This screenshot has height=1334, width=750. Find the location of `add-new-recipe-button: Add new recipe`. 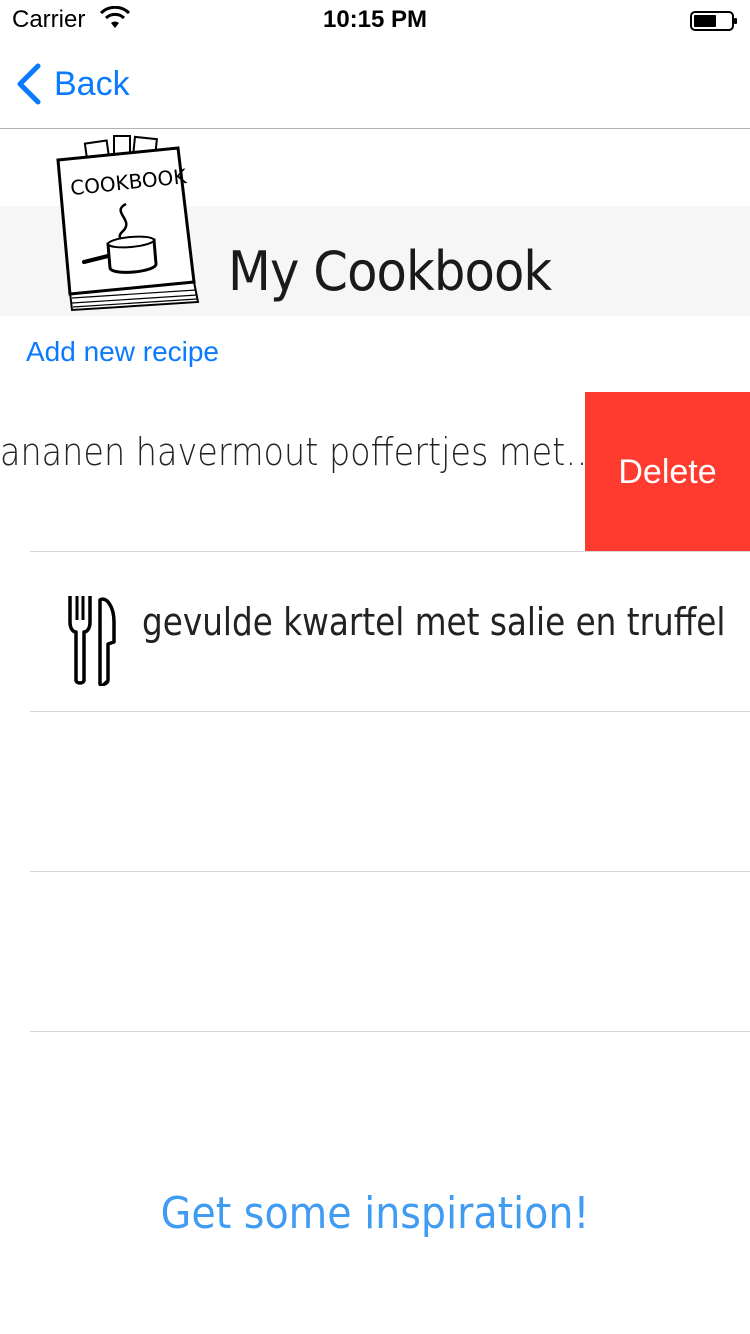

add-new-recipe-button: Add new recipe is located at coordinates (122, 352).